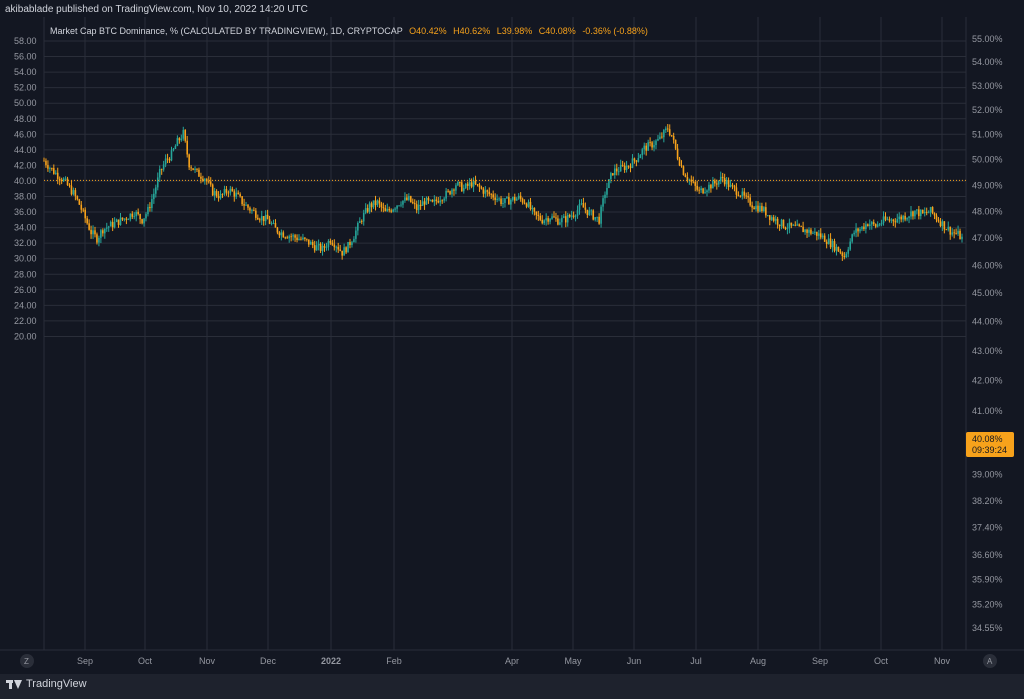 The width and height of the screenshot is (1024, 699). I want to click on left-tick-label: 20.00, so click(25, 336).